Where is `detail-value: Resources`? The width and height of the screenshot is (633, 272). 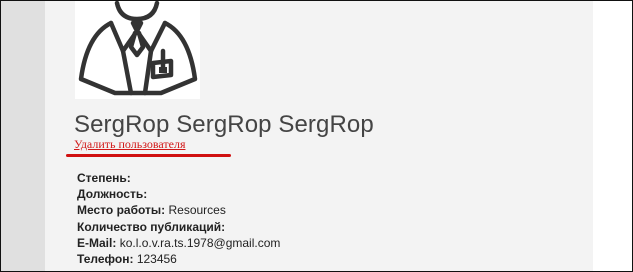 detail-value: Resources is located at coordinates (197, 210).